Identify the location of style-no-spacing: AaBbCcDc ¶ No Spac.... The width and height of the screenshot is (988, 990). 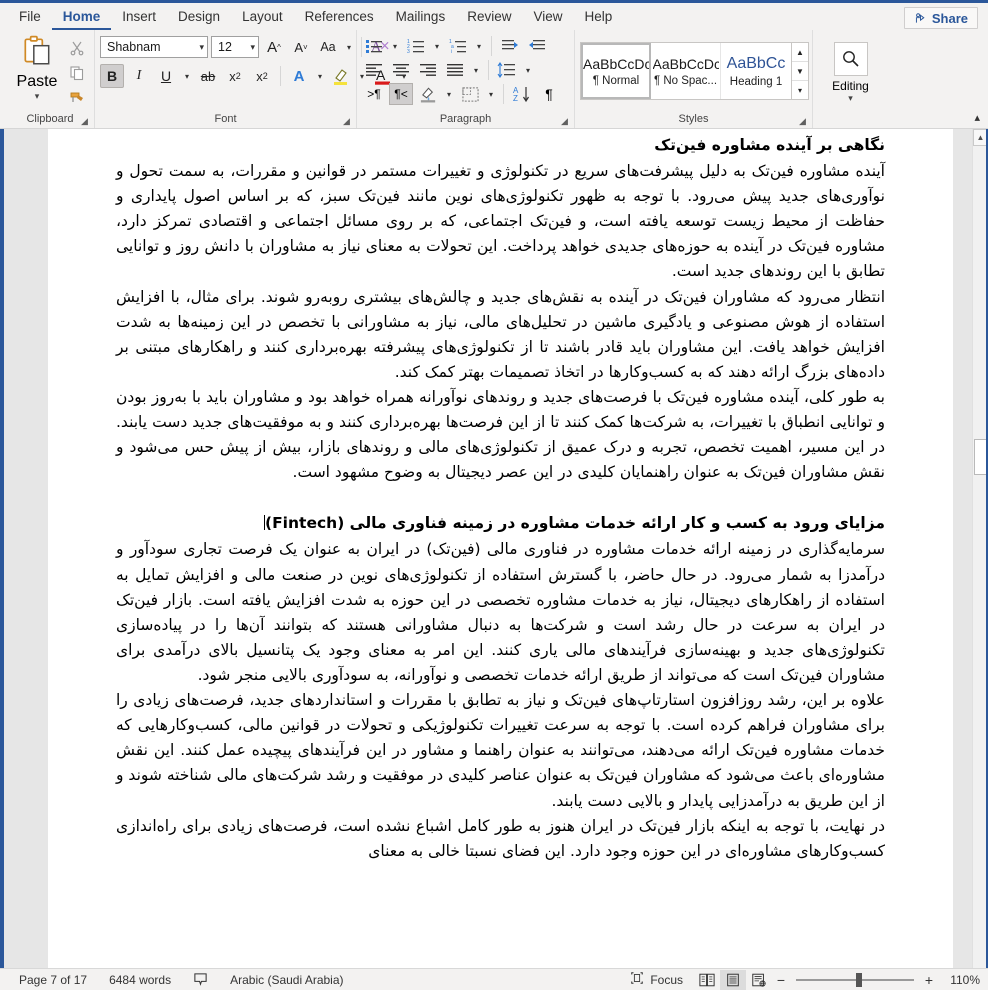
(686, 71).